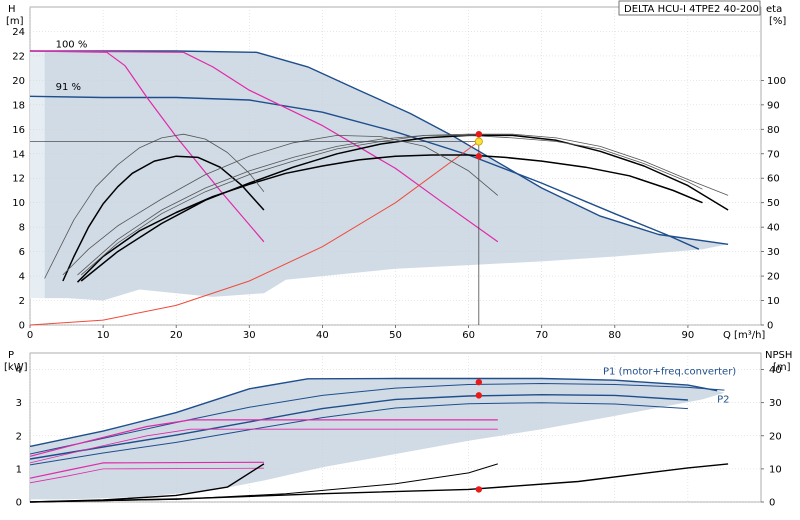  Describe the element at coordinates (68, 87) in the screenshot. I see `annotation-91-percent: 91 %` at that location.